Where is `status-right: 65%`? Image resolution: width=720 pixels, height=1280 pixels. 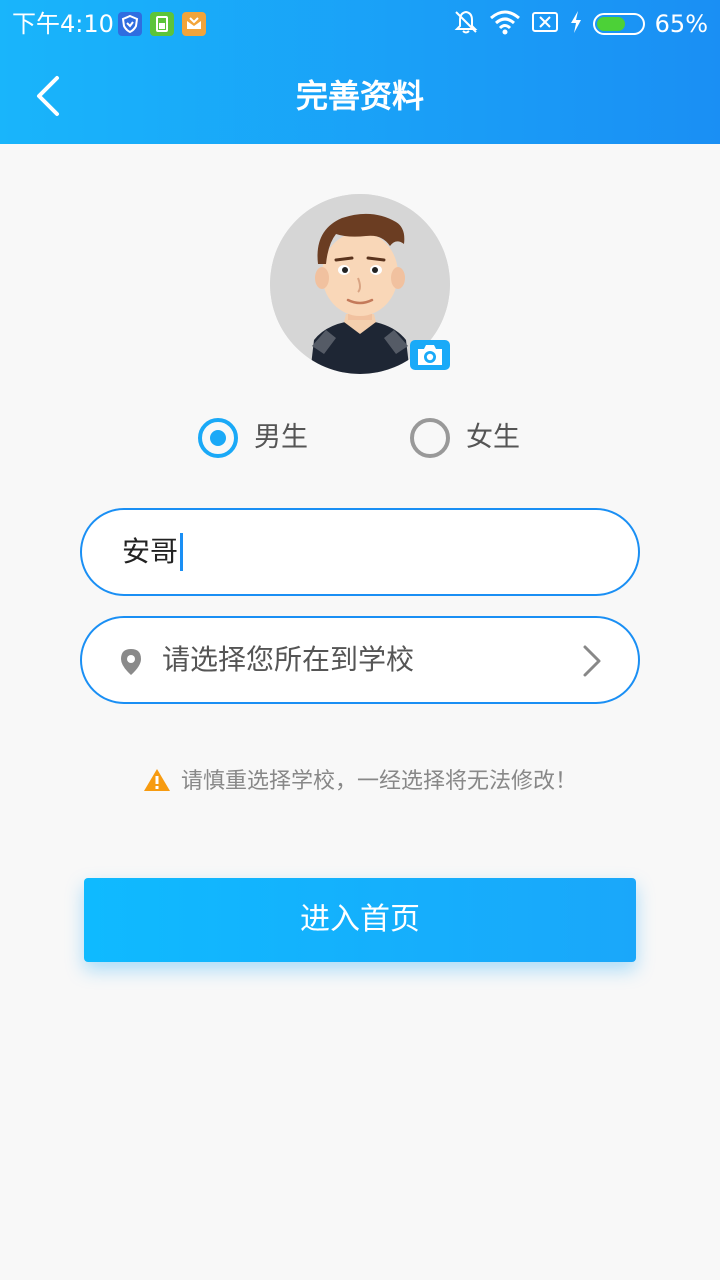 status-right: 65% is located at coordinates (580, 24).